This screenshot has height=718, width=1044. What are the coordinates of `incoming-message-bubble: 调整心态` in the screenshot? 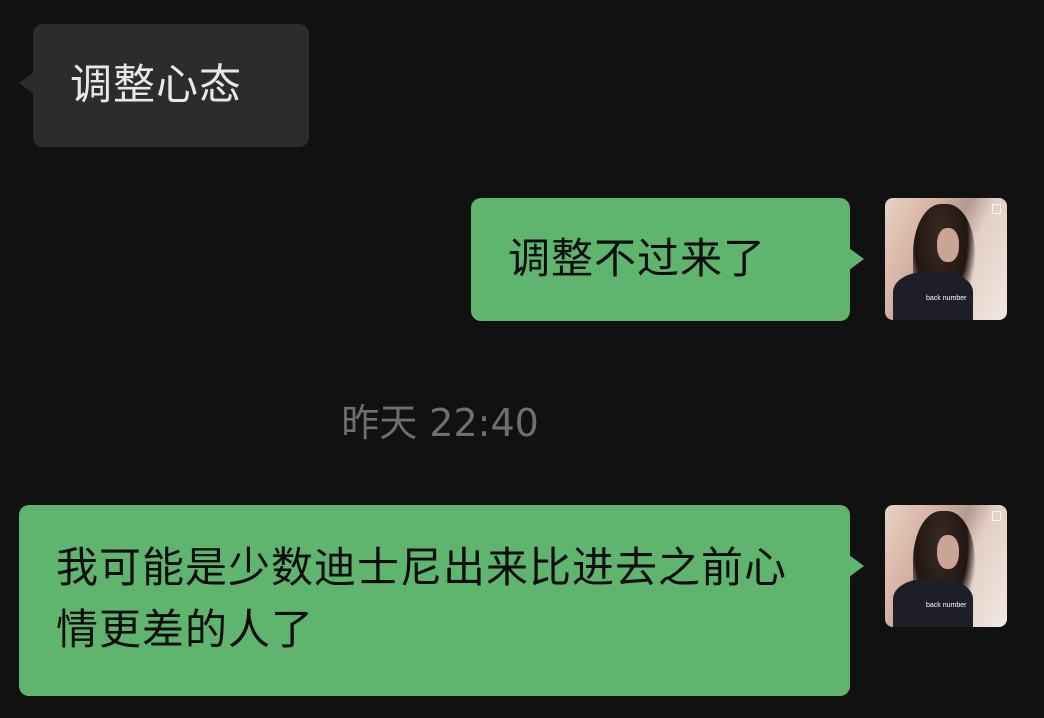 It's located at (164, 85).